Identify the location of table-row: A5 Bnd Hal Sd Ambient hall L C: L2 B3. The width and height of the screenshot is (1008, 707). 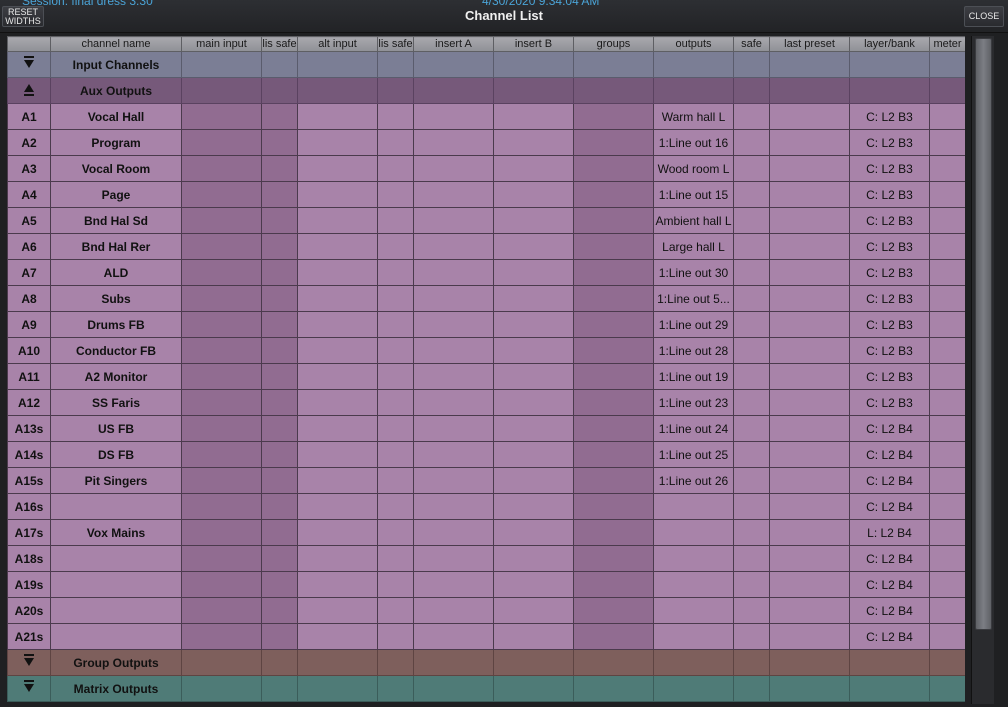
(486, 220).